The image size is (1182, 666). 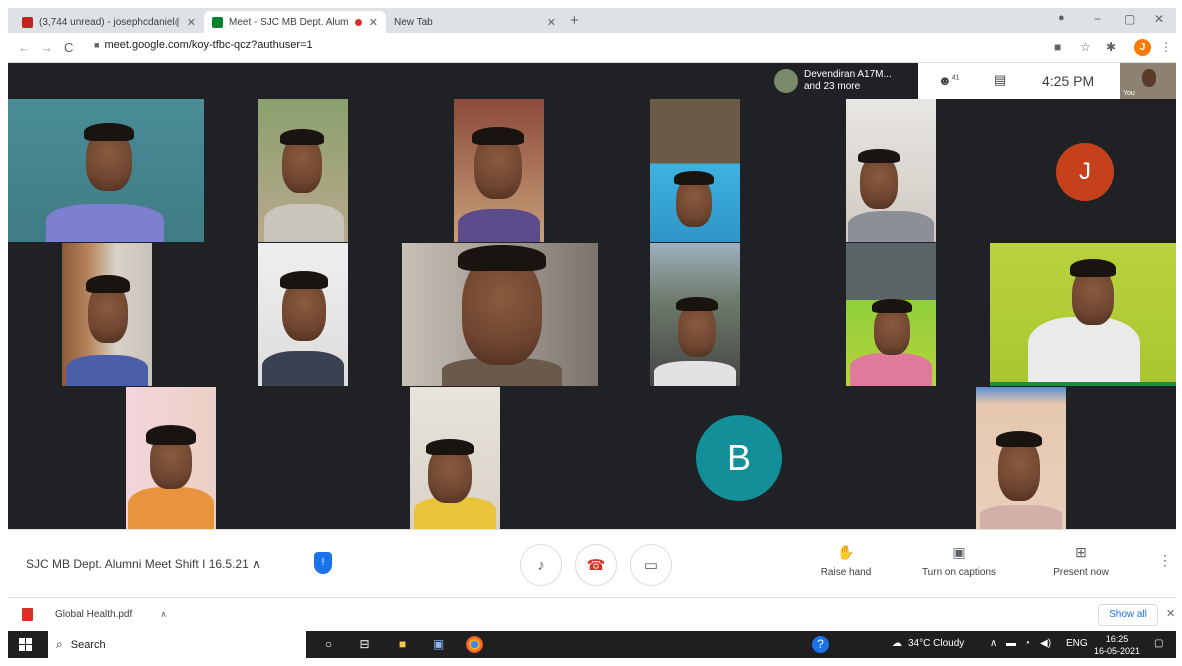 What do you see at coordinates (1117, 639) in the screenshot?
I see `taskbar-time: 16:25` at bounding box center [1117, 639].